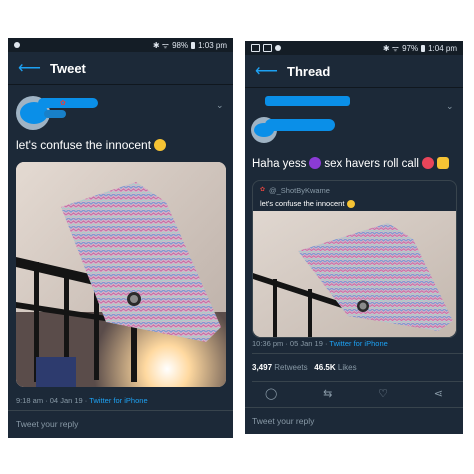  I want to click on likes-count: 46.5K, so click(324, 367).